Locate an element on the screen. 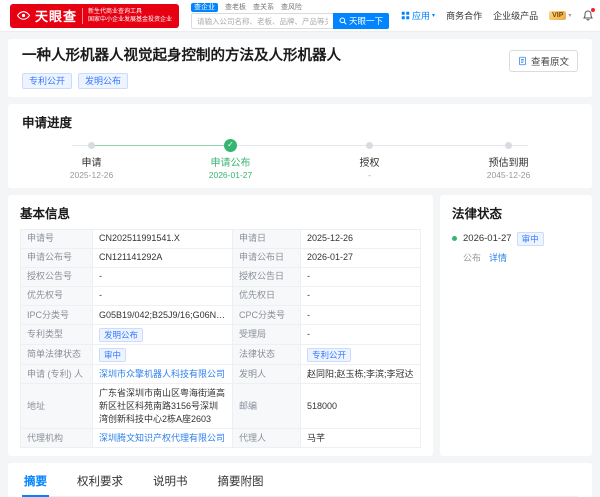 The image size is (600, 497). search-icon is located at coordinates (343, 21).